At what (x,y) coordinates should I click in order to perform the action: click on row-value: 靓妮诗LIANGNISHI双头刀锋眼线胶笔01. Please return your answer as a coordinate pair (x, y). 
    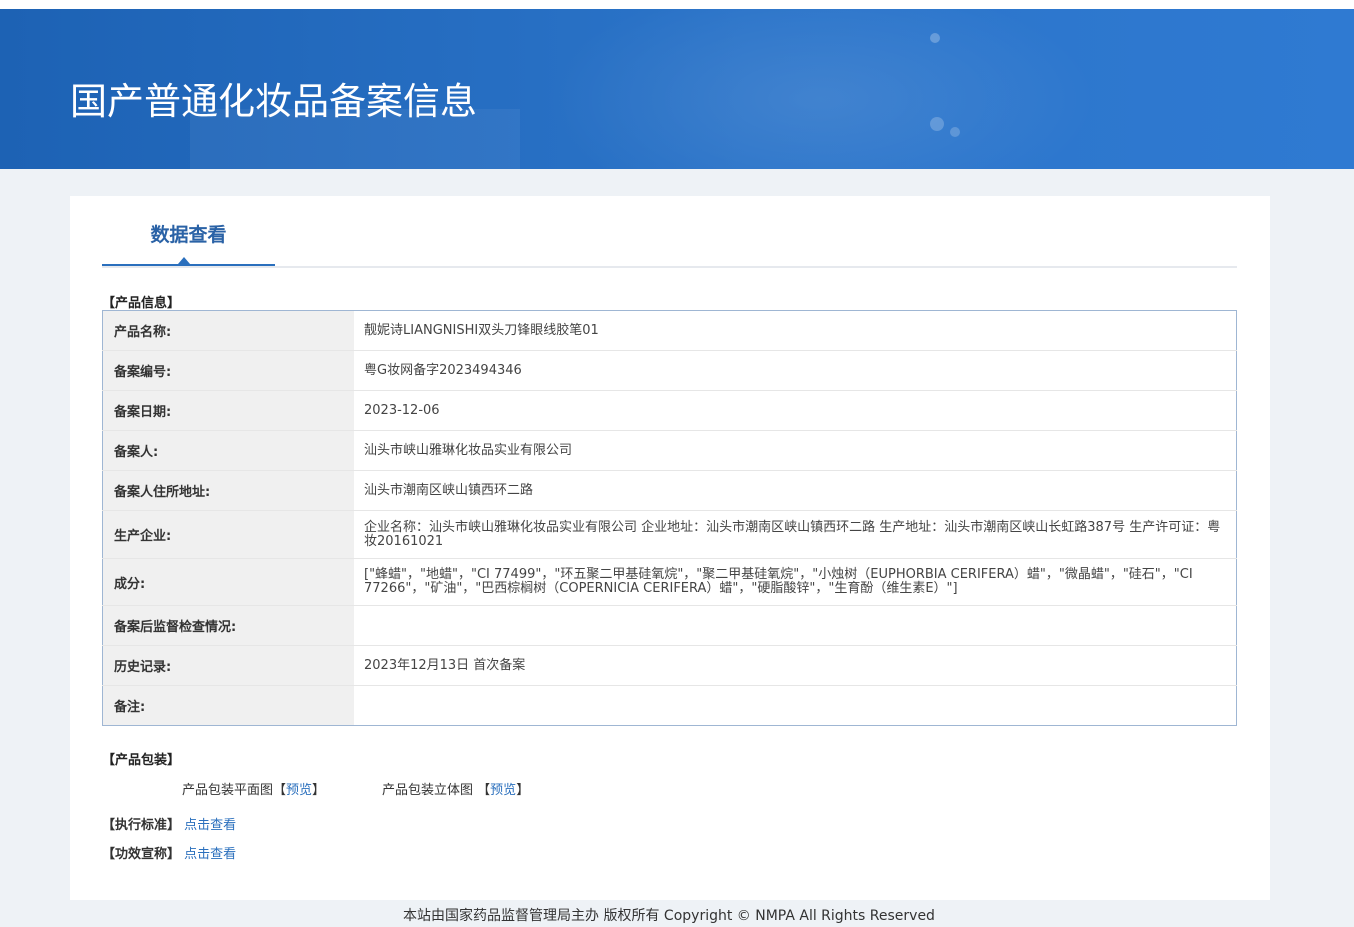
    Looking at the image, I should click on (795, 330).